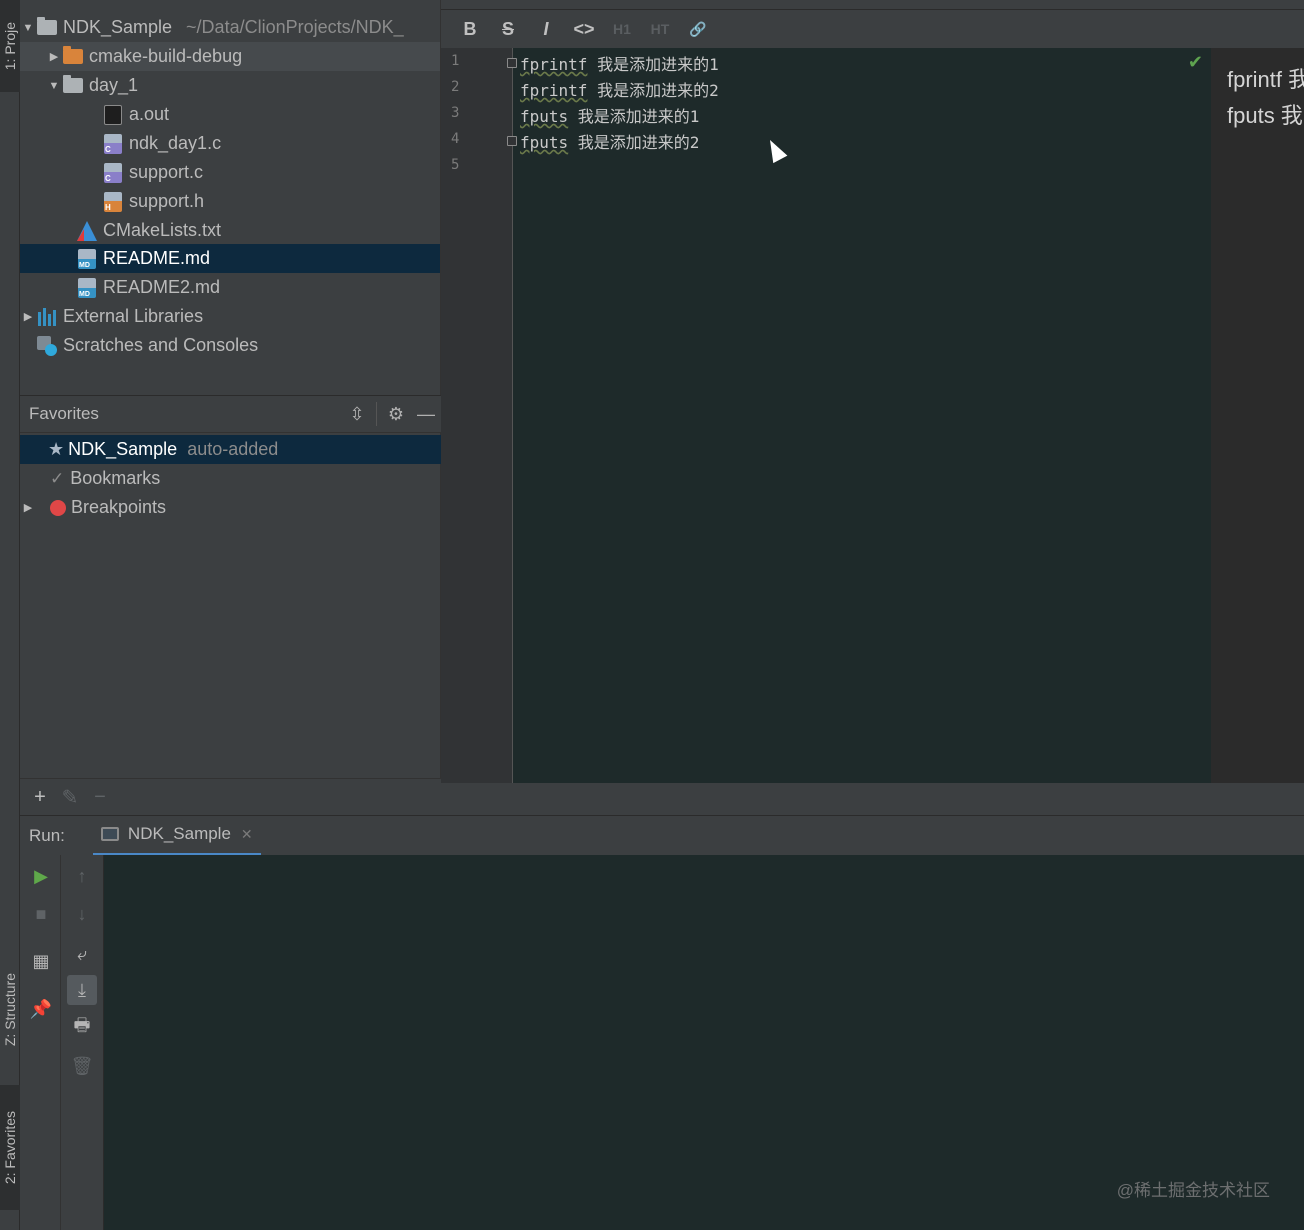 The width and height of the screenshot is (1304, 1230). Describe the element at coordinates (233, 449) in the screenshot. I see `favorite-item-note: auto-added` at that location.